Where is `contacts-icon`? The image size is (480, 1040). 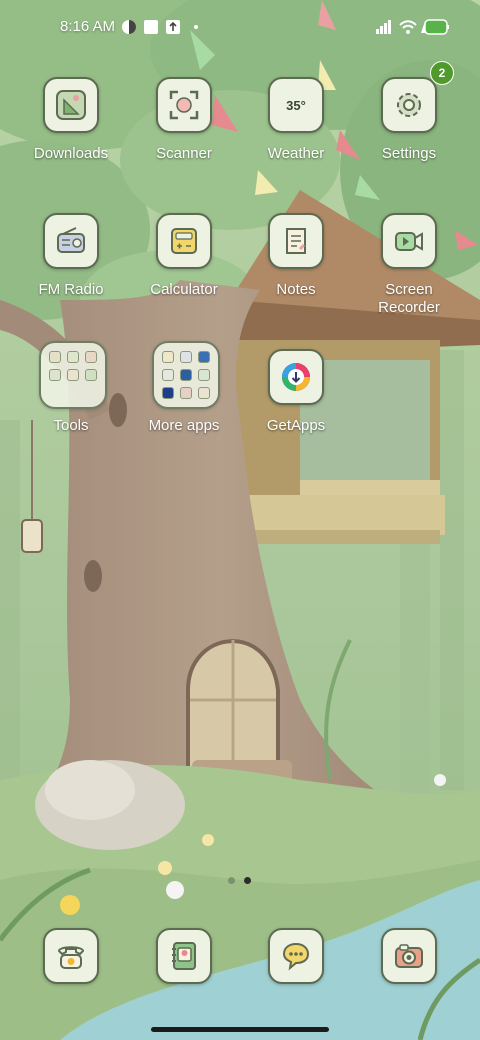 contacts-icon is located at coordinates (184, 956).